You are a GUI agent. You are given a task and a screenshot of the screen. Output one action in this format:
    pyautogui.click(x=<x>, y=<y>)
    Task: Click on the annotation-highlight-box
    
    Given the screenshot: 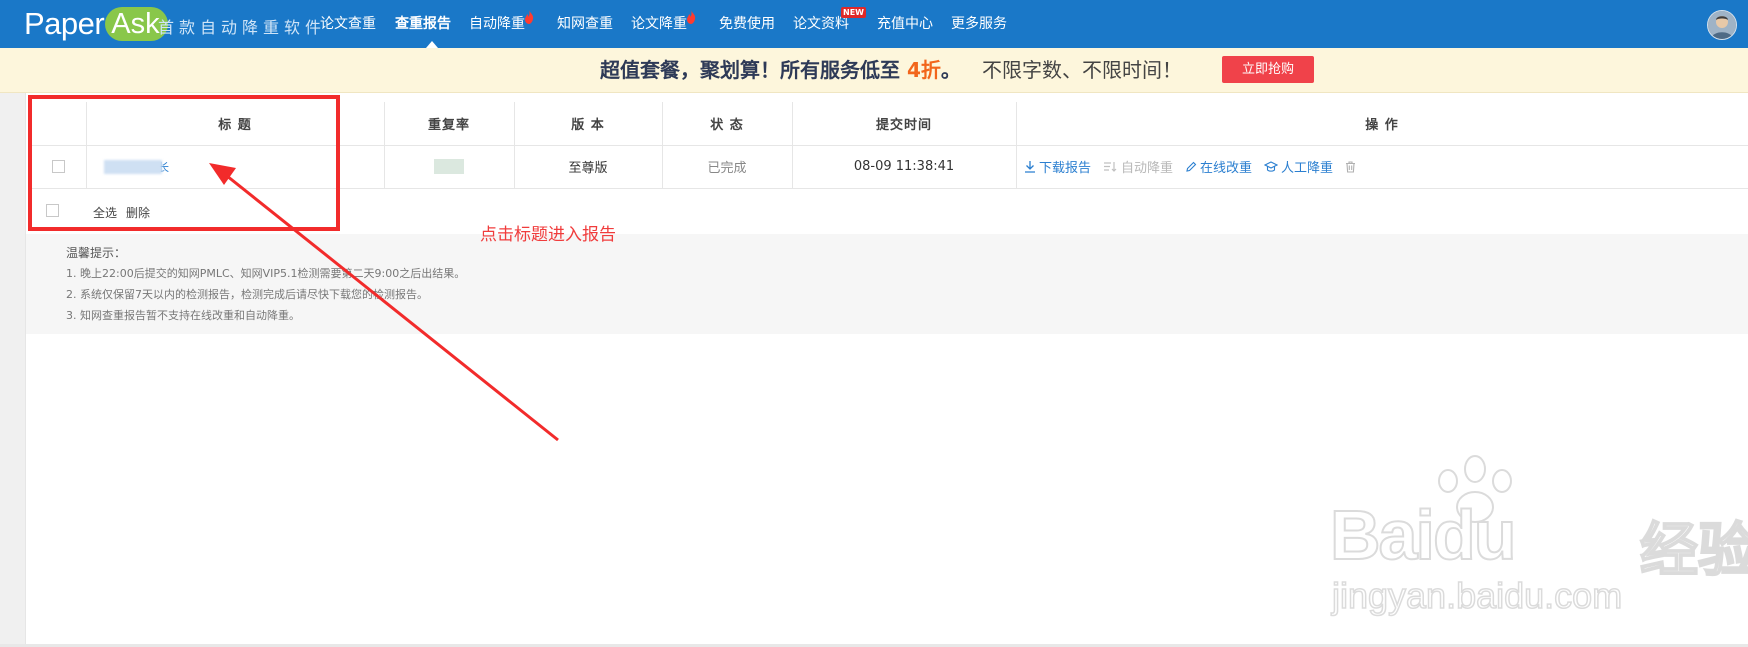 What is the action you would take?
    pyautogui.click(x=184, y=163)
    